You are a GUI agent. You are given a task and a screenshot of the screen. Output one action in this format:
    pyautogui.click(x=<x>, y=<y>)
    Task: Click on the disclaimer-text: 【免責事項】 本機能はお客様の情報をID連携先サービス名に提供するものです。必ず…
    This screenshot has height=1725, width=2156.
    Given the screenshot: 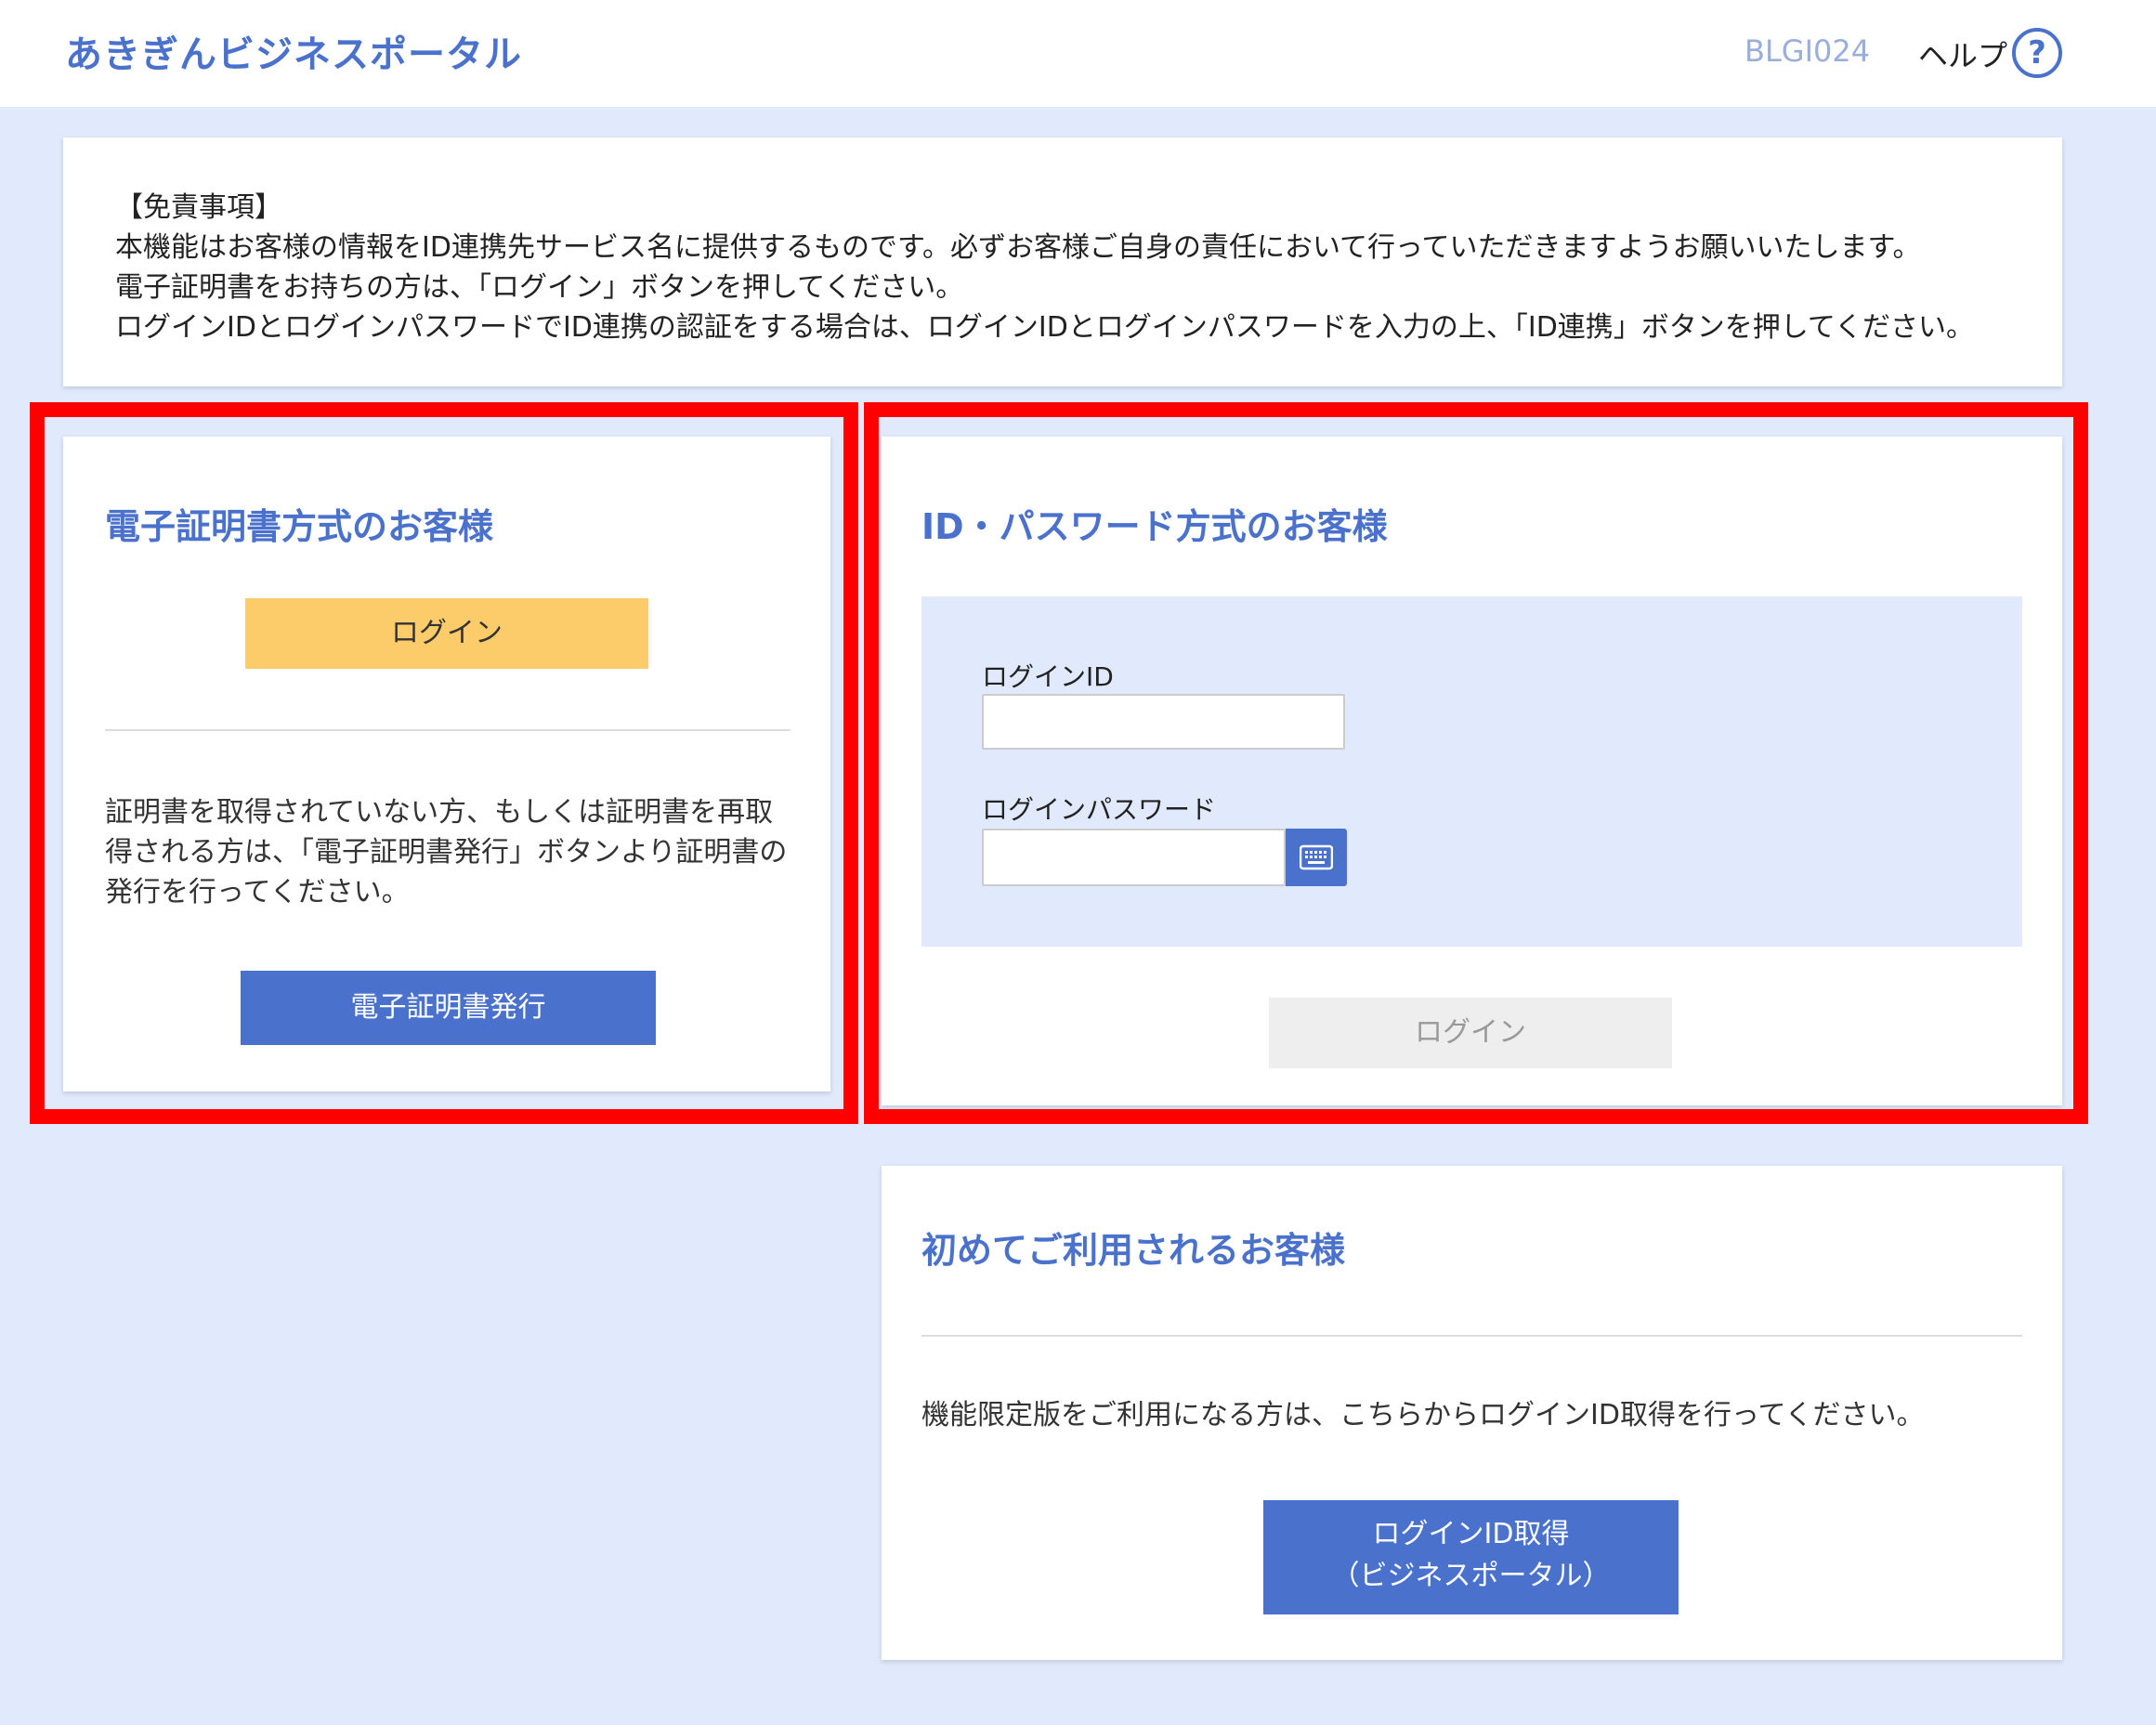 What is the action you would take?
    pyautogui.click(x=1044, y=267)
    